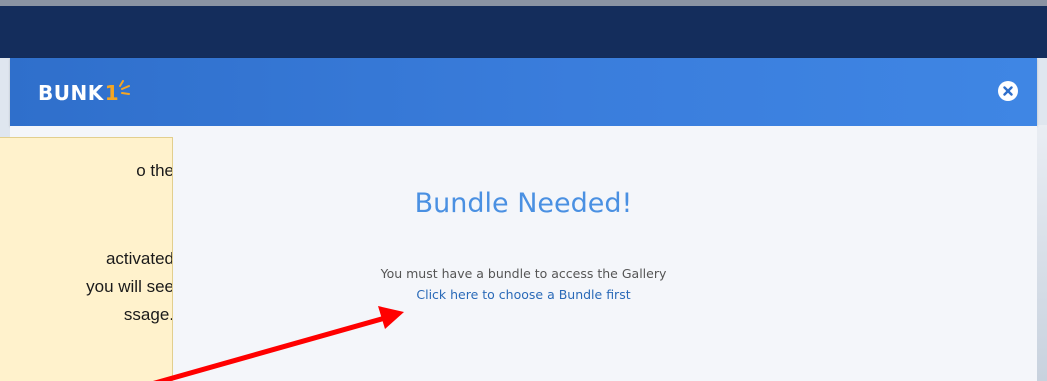 The width and height of the screenshot is (1047, 381). What do you see at coordinates (124, 87) in the screenshot?
I see `sun-rays-icon` at bounding box center [124, 87].